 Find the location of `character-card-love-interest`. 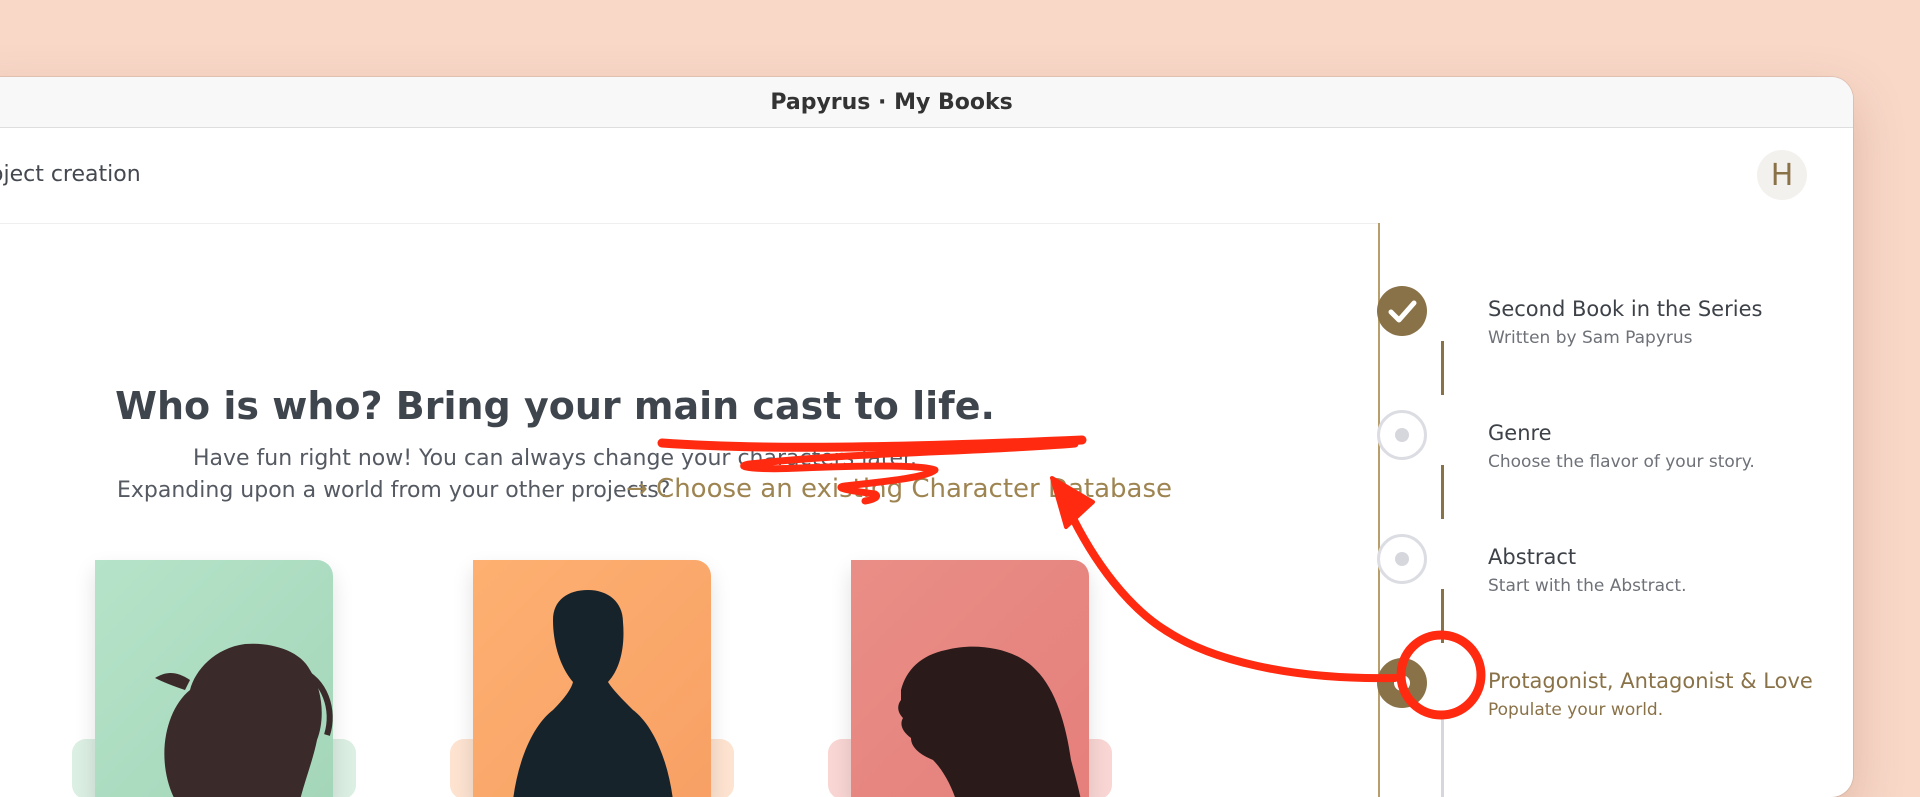

character-card-love-interest is located at coordinates (970, 678).